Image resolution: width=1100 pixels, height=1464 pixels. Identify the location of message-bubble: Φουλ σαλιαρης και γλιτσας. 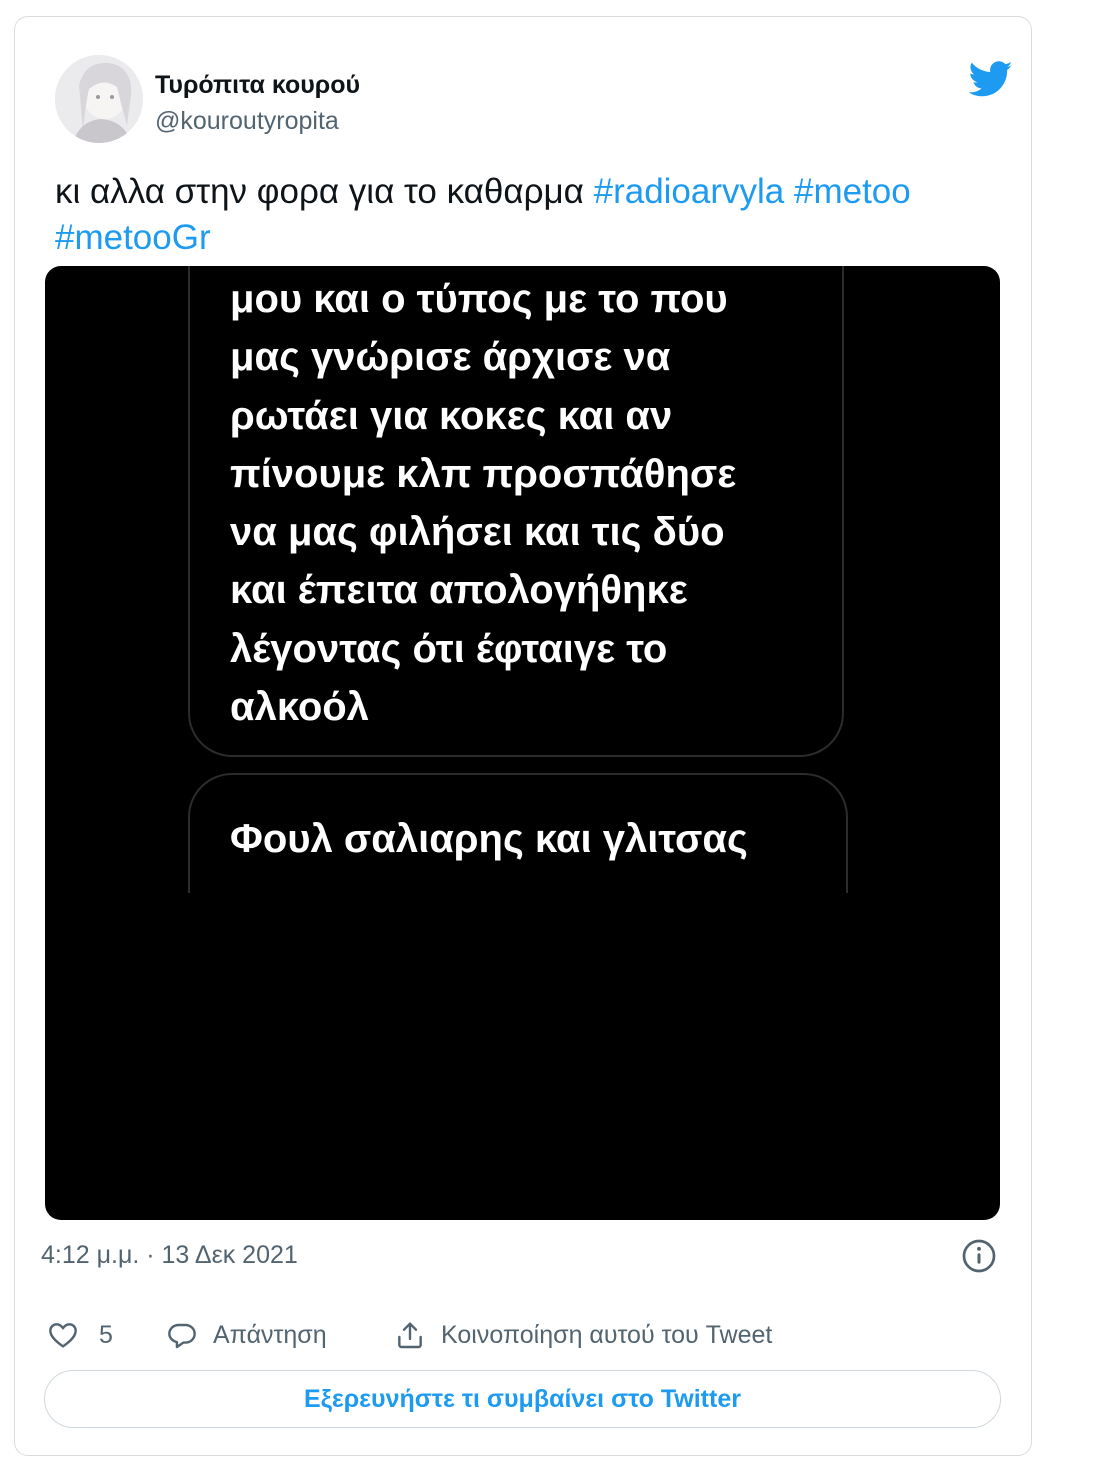
(518, 833).